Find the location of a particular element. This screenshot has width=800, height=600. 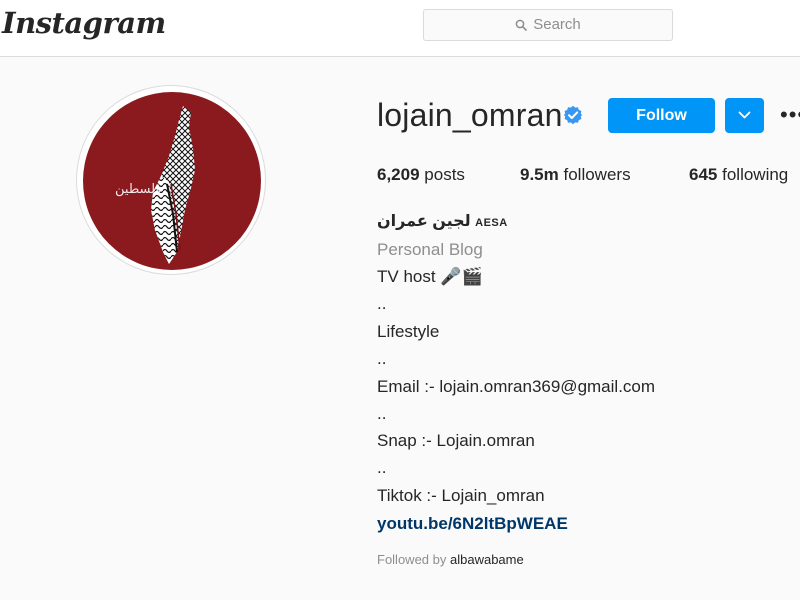

bio-line: TV host 🎤🎬 is located at coordinates (430, 276).